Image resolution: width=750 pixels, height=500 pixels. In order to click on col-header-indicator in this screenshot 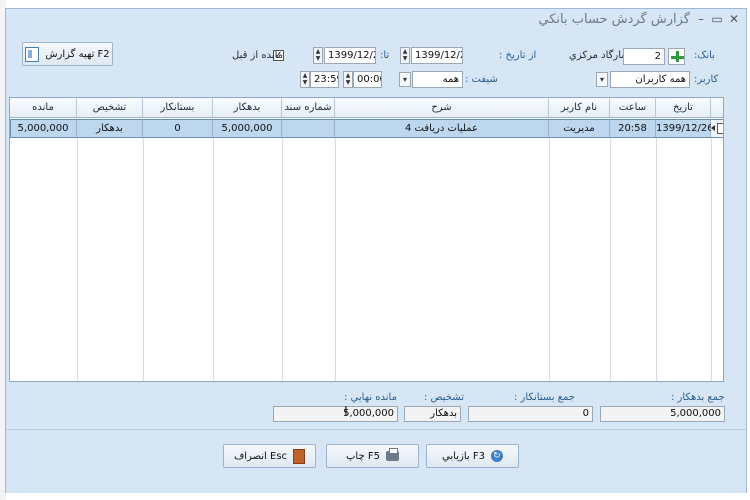, I will do `click(717, 108)`.